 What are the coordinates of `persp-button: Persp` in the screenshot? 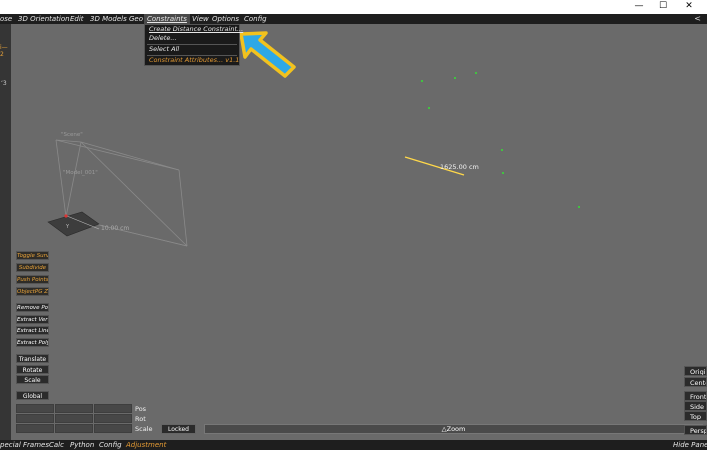 It's located at (695, 430).